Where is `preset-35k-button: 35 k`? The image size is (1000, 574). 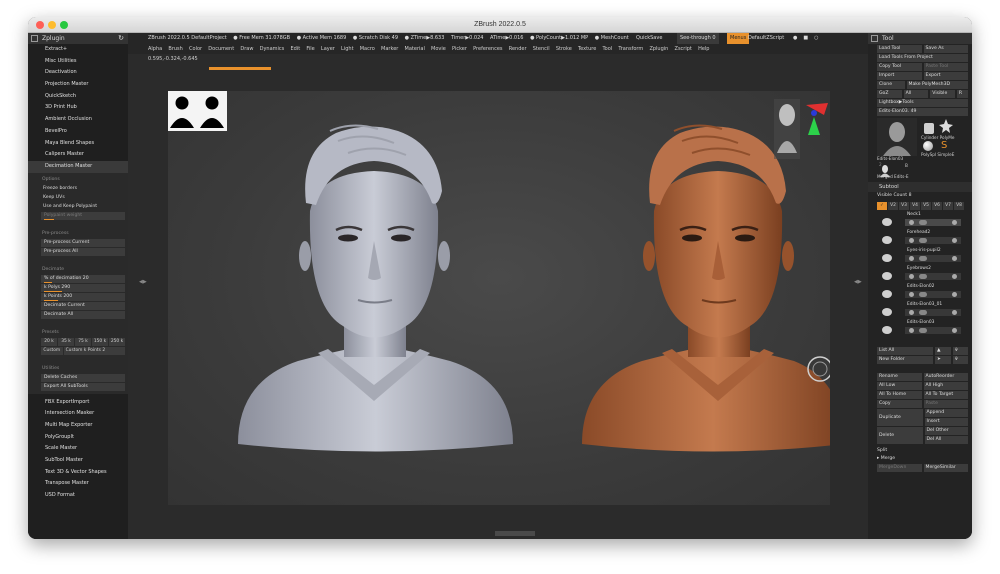 preset-35k-button: 35 k is located at coordinates (66, 341).